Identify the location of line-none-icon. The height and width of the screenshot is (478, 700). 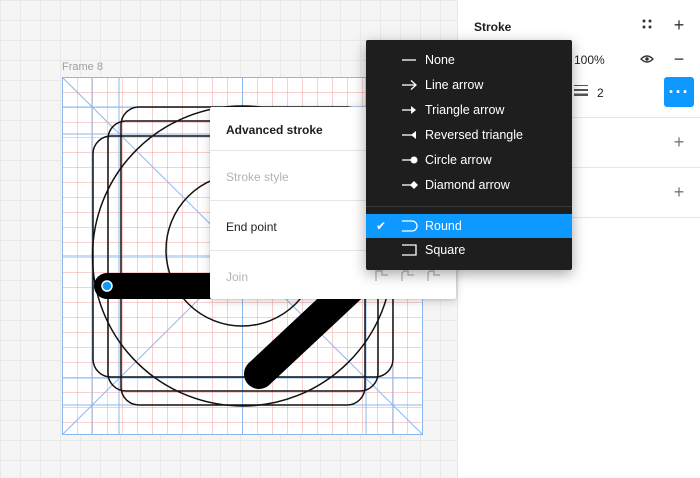
(410, 60).